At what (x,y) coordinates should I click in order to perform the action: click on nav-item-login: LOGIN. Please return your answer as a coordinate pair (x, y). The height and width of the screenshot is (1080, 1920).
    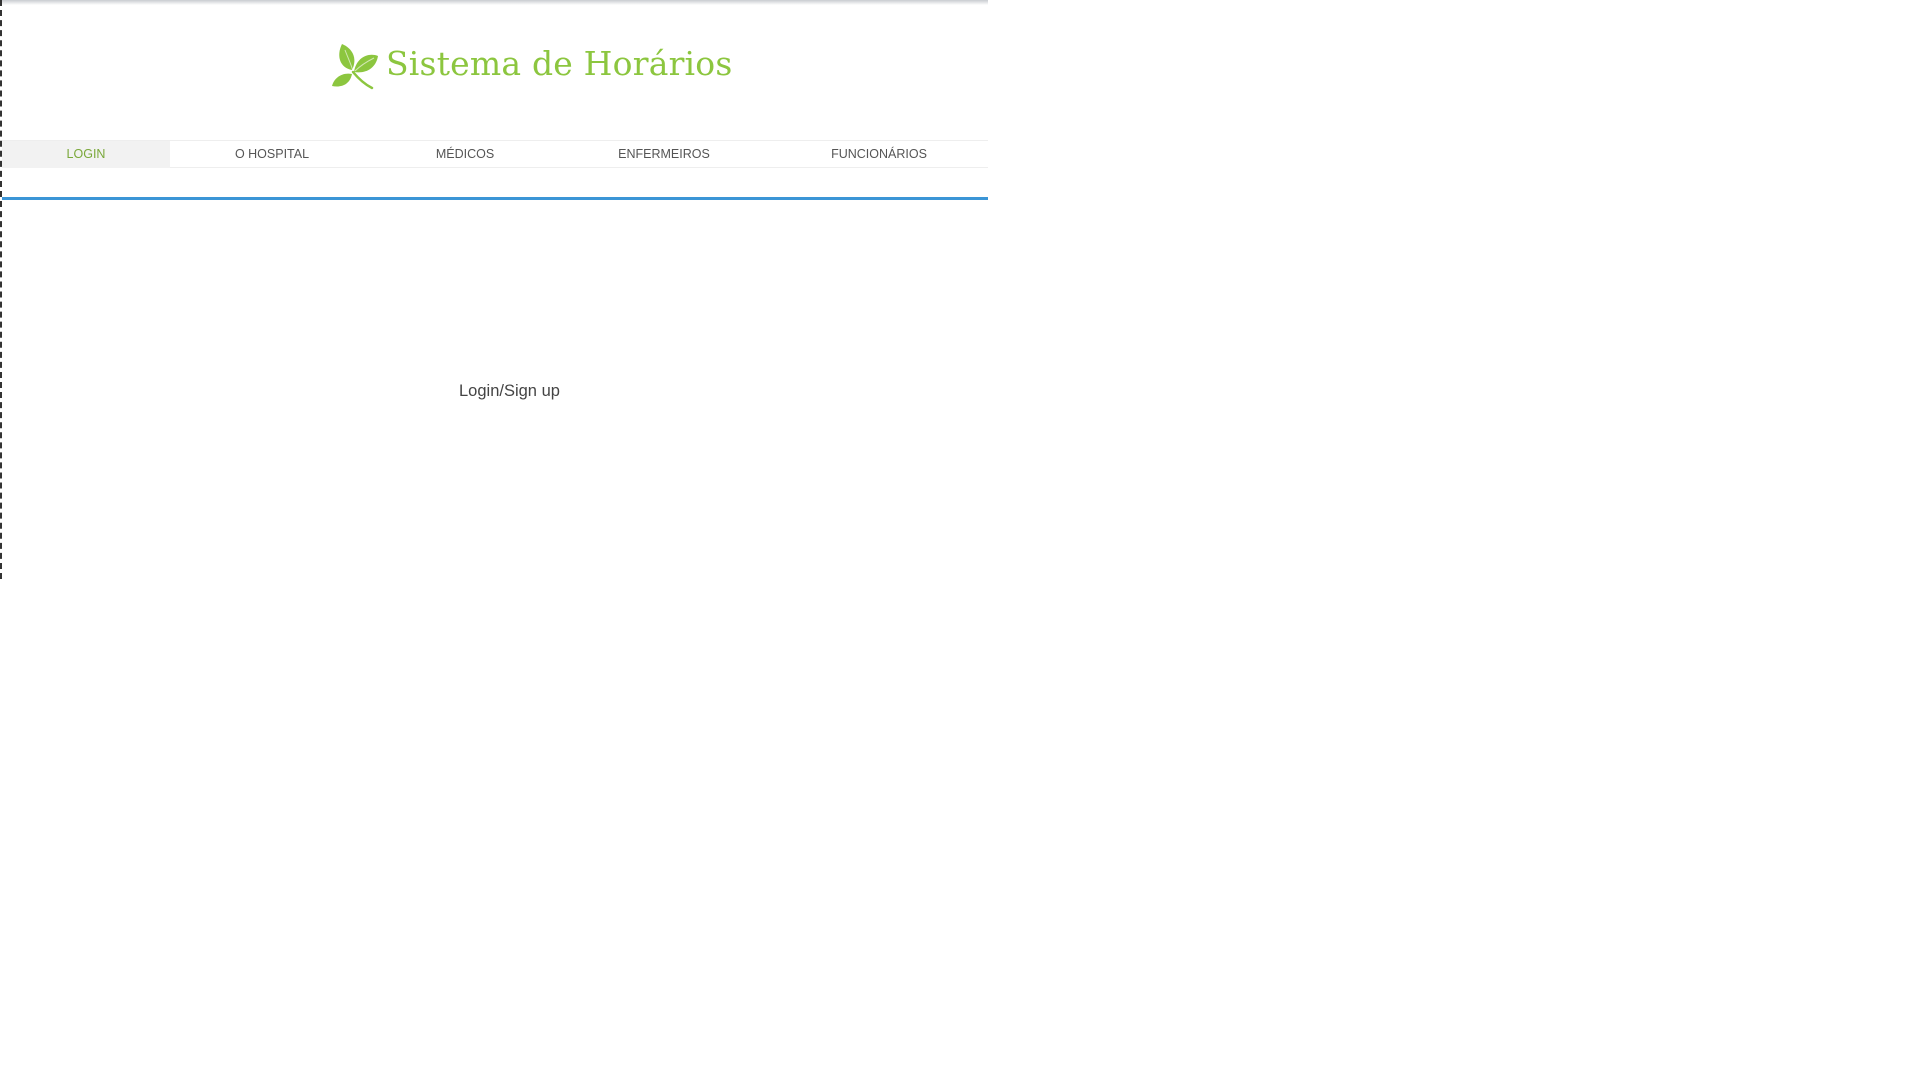
    Looking at the image, I should click on (86, 154).